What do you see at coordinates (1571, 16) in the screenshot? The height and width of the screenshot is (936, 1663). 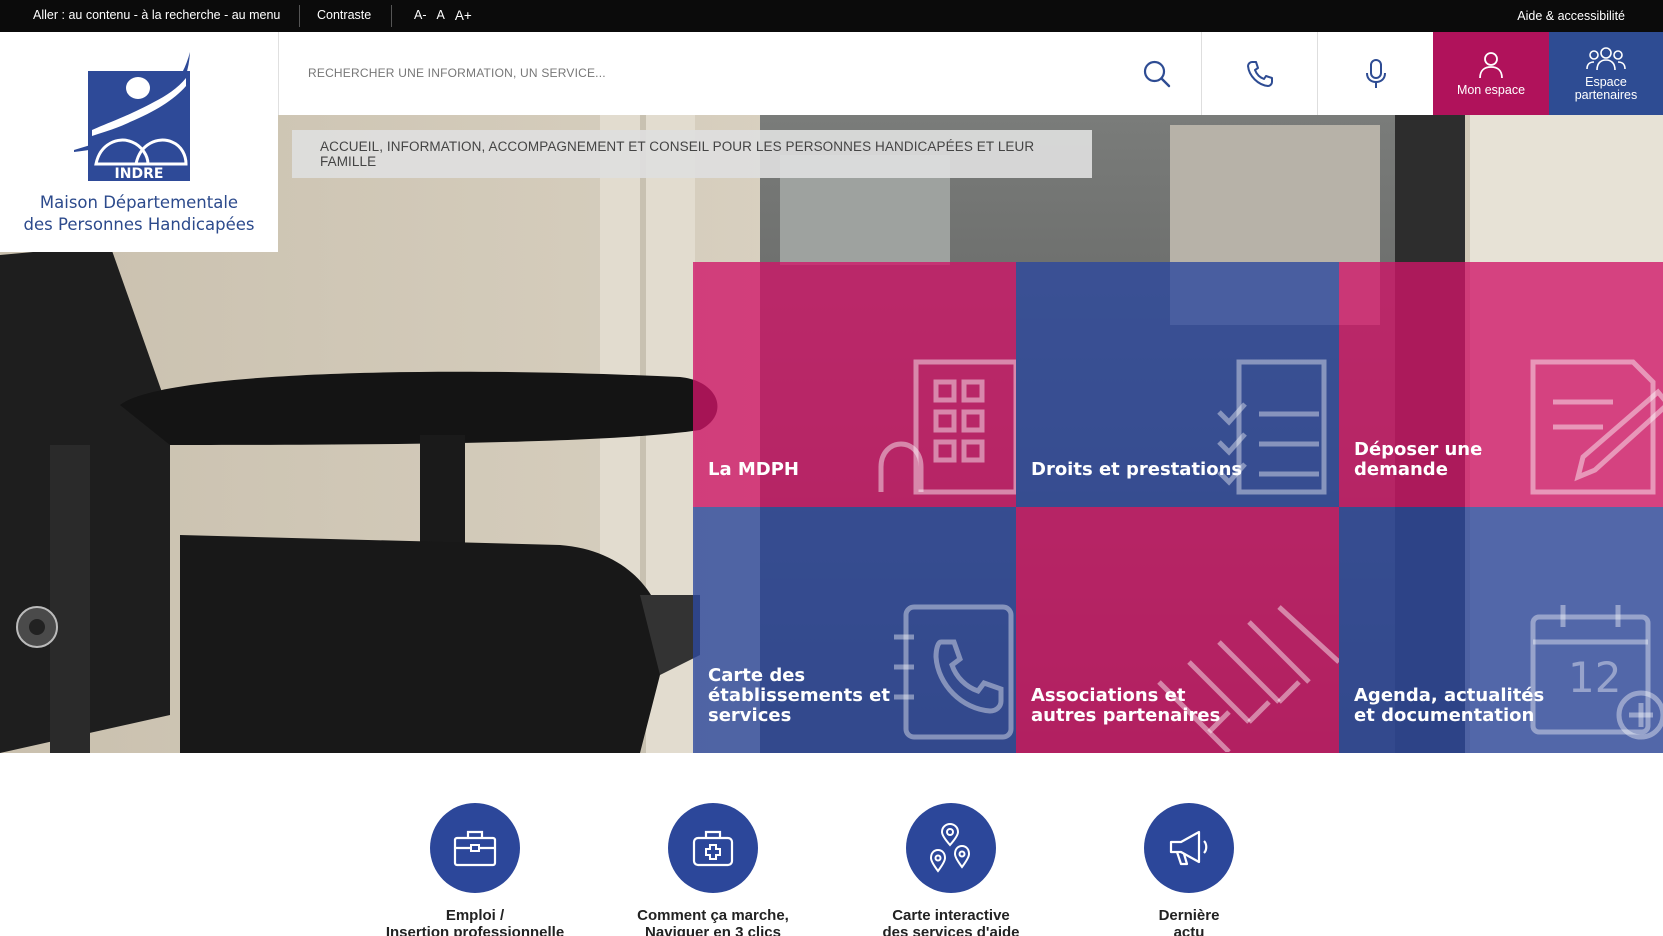 I see `help-accessibility-link: Aide & accessibilité` at bounding box center [1571, 16].